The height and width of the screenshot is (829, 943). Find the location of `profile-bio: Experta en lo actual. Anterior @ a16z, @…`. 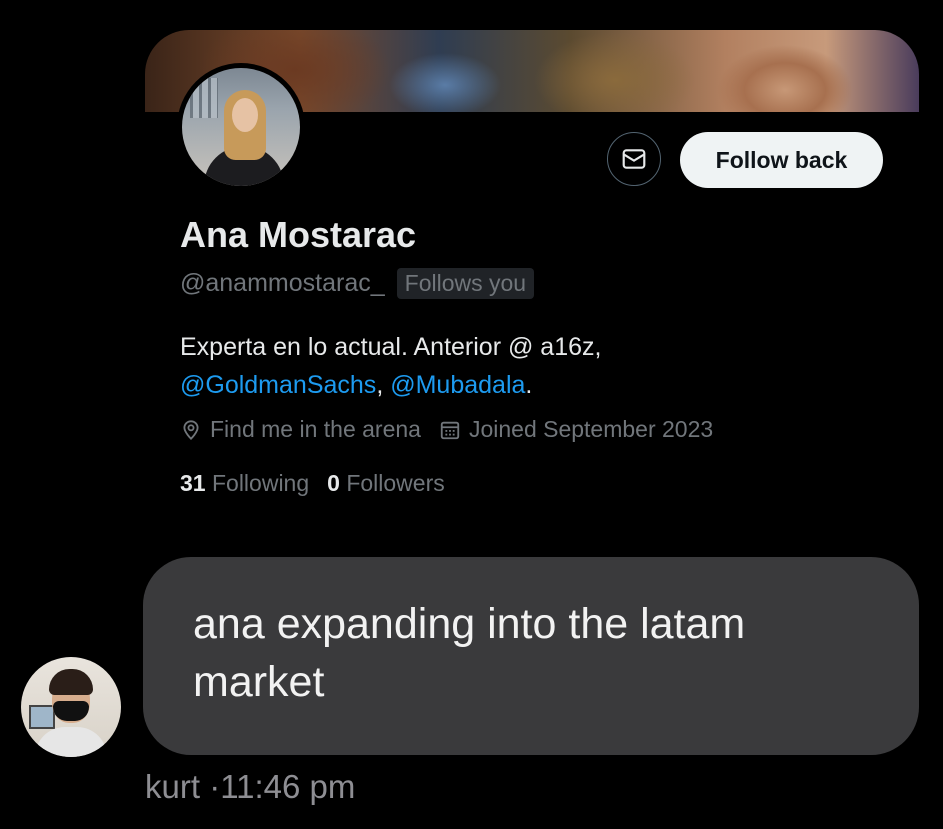

profile-bio: Experta en lo actual. Anterior @ a16z, @… is located at coordinates (460, 366).